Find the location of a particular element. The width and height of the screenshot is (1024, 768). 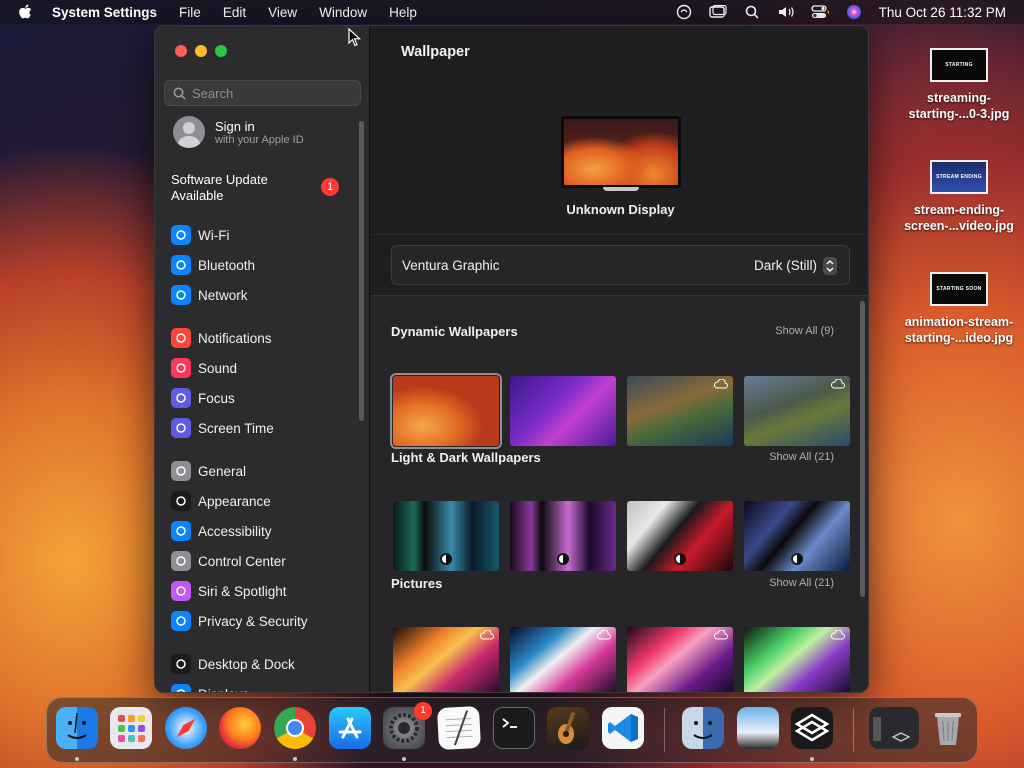

sidebar-item-desktop-dock: Desktop & Dock is located at coordinates (233, 664).